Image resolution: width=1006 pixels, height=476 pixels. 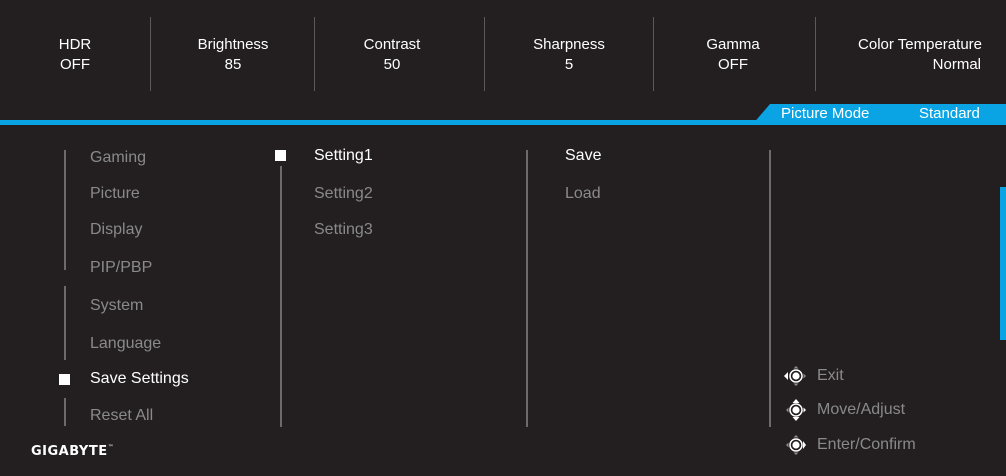 I want to click on status-brightness: Brightness 85, so click(x=233, y=55).